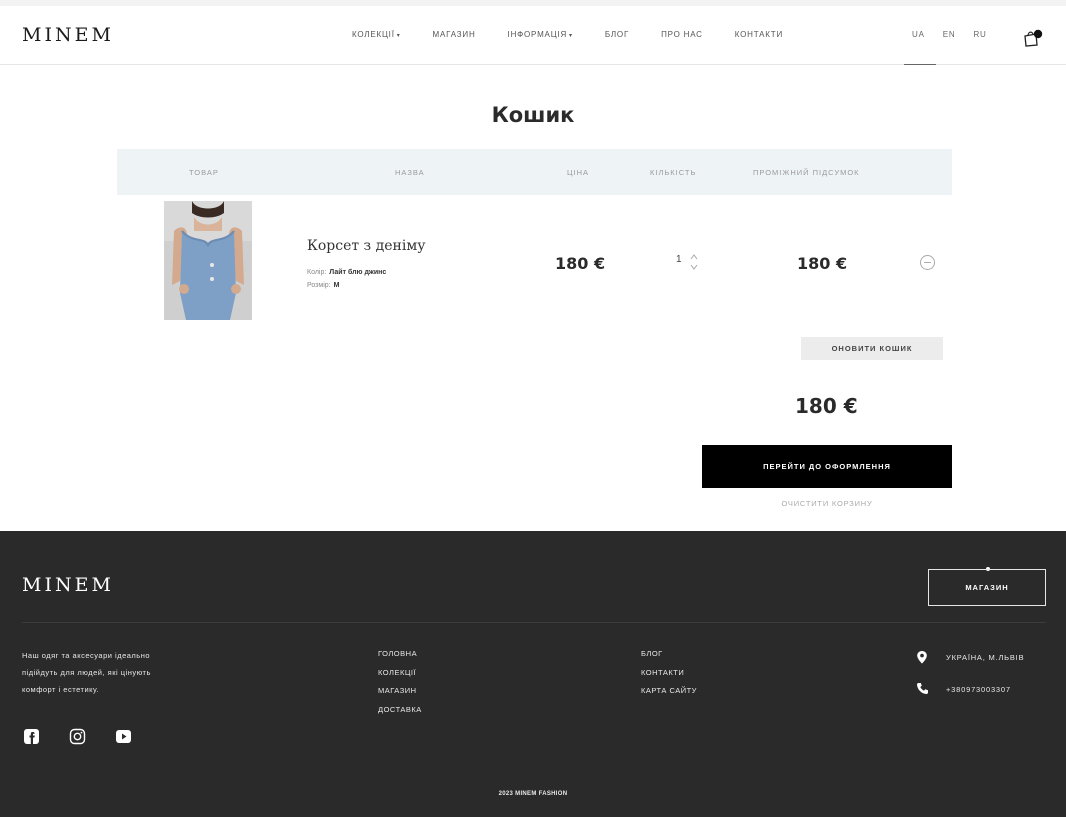  I want to click on nav-item-shop: МАГАЗИН, so click(454, 34).